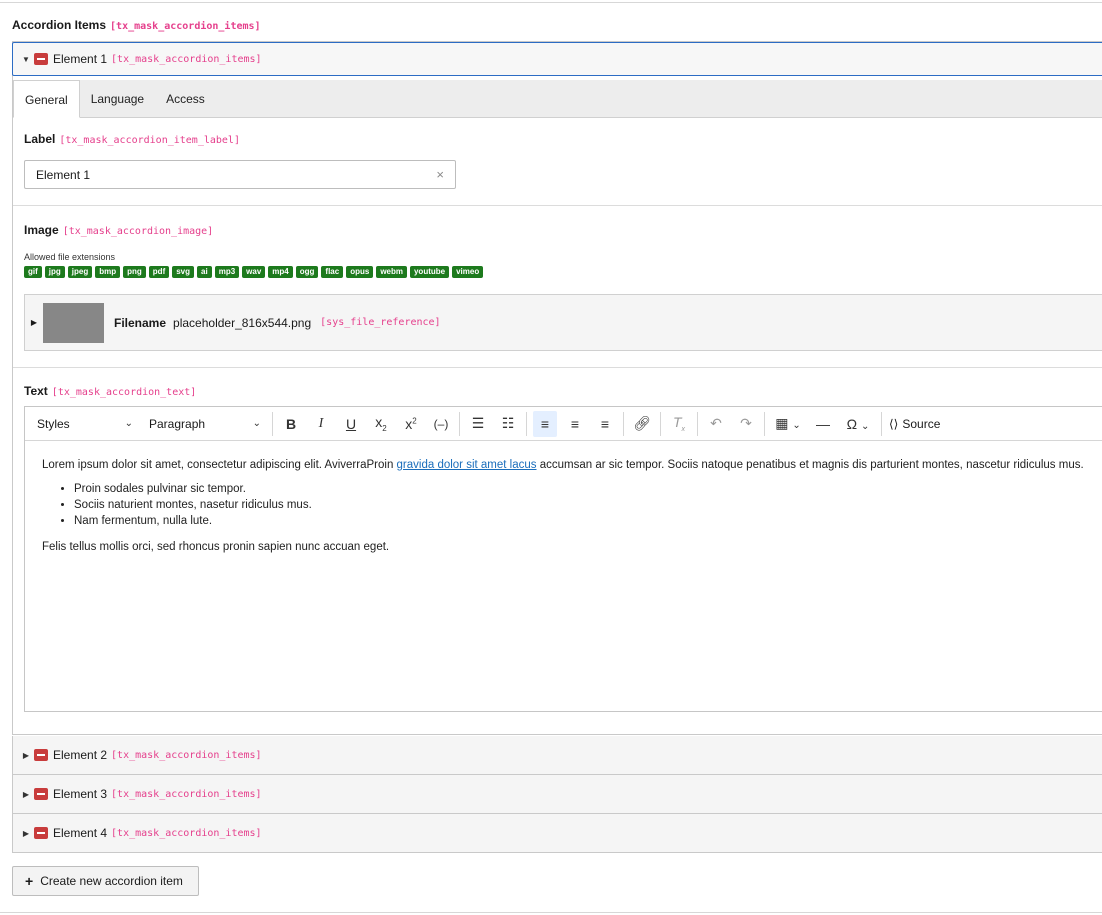  Describe the element at coordinates (351, 424) in the screenshot. I see `underline-icon: U` at that location.